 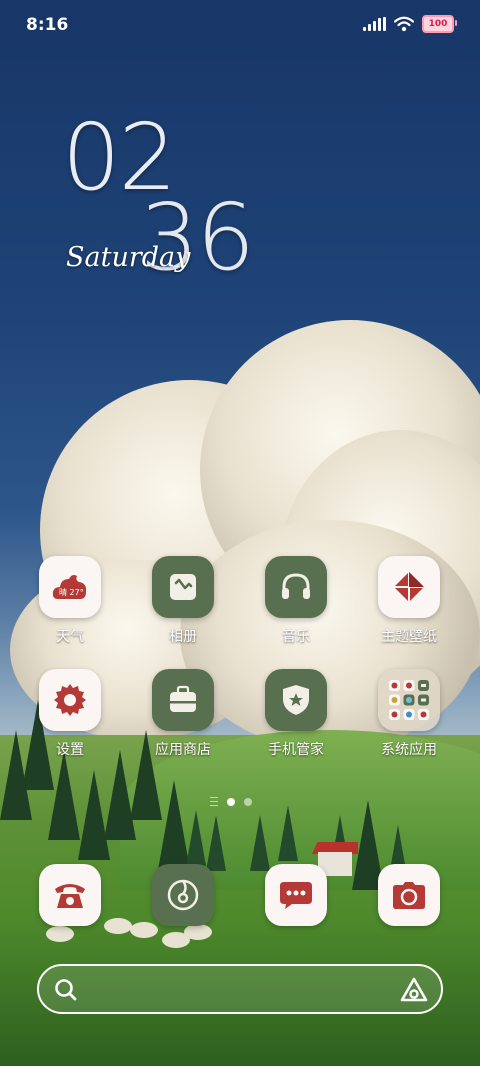 I want to click on wifi-icon, so click(x=404, y=24).